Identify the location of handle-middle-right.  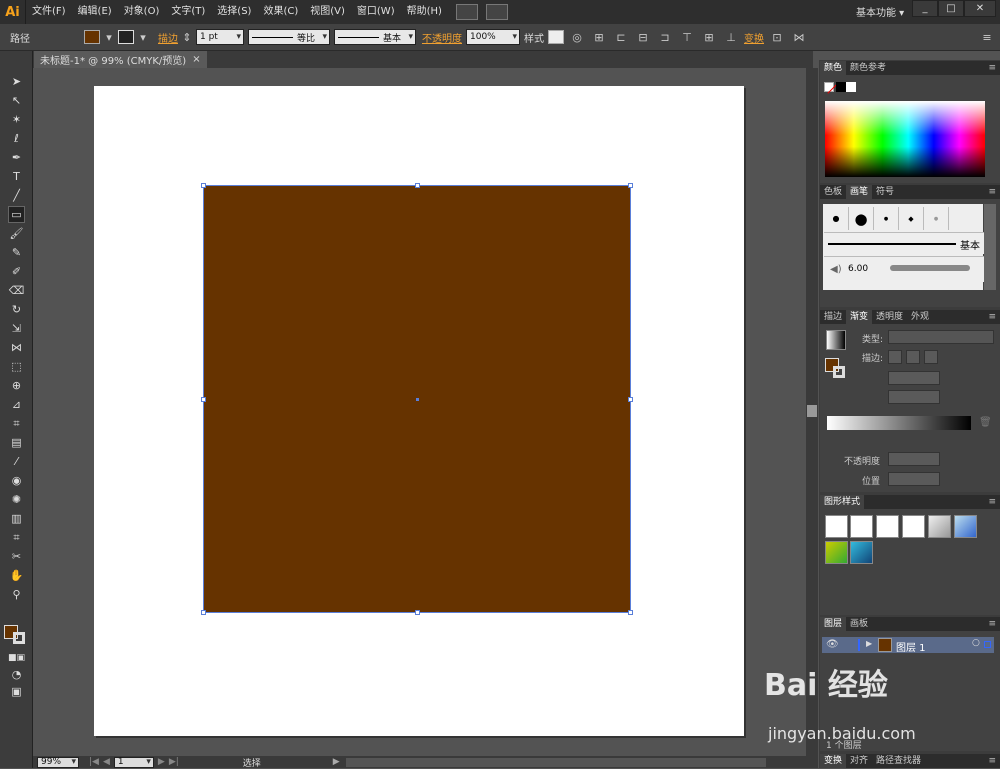
(630, 399).